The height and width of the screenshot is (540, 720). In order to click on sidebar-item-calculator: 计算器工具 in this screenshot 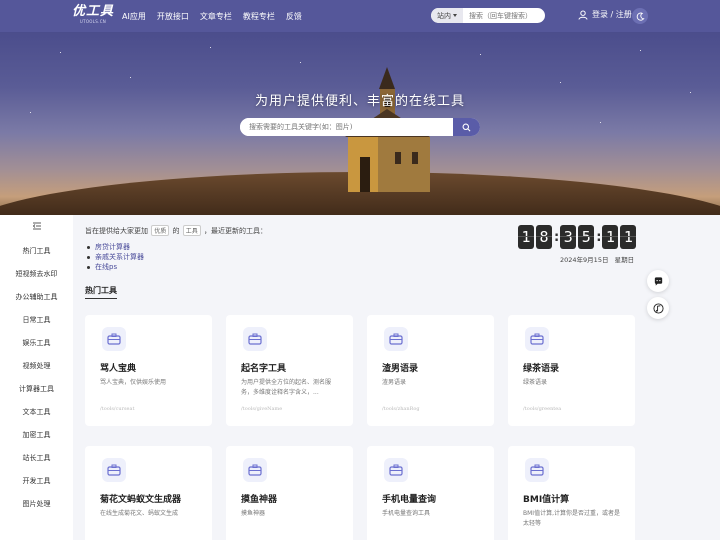, I will do `click(36, 389)`.